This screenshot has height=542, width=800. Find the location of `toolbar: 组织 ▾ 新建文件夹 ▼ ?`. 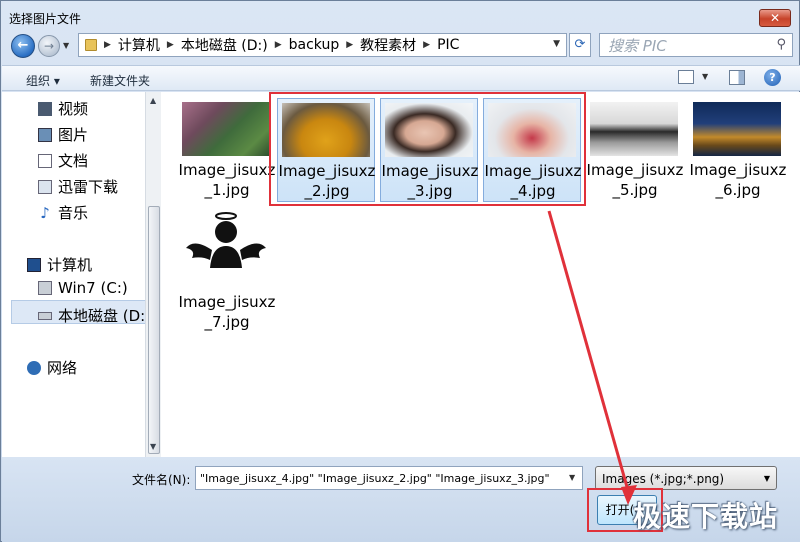

toolbar: 组织 ▾ 新建文件夹 ▼ ? is located at coordinates (401, 78).